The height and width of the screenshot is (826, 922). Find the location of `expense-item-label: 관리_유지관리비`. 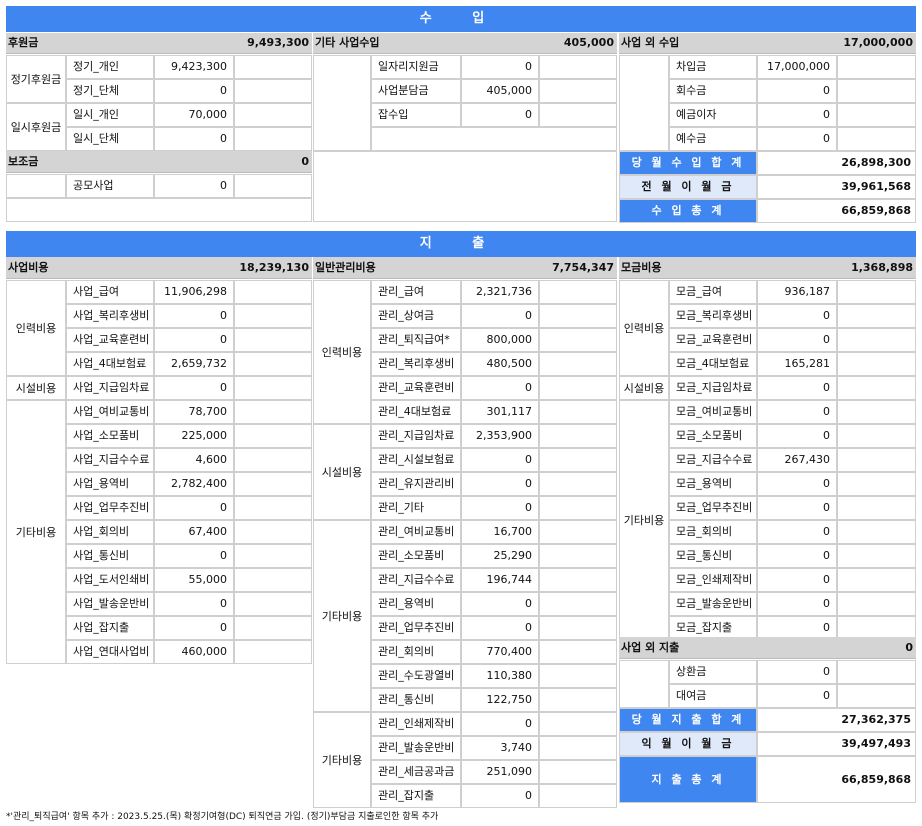

expense-item-label: 관리_유지관리비 is located at coordinates (416, 484).